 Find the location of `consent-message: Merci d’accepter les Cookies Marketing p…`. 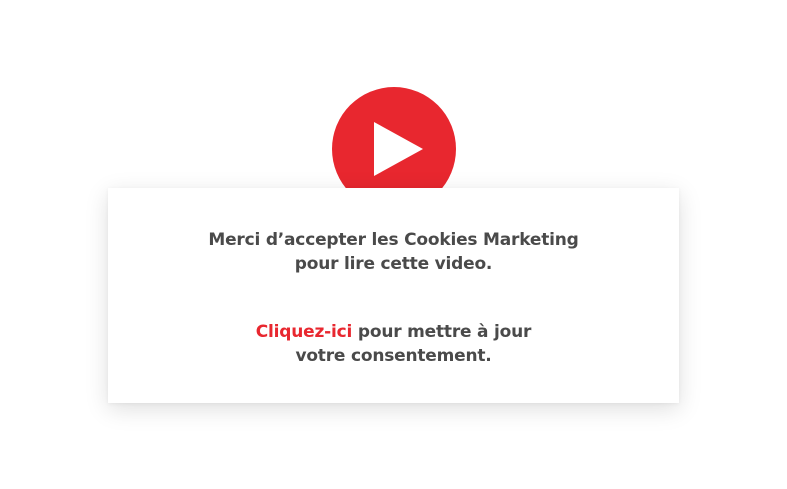

consent-message: Merci d’accepter les Cookies Marketing p… is located at coordinates (393, 252).